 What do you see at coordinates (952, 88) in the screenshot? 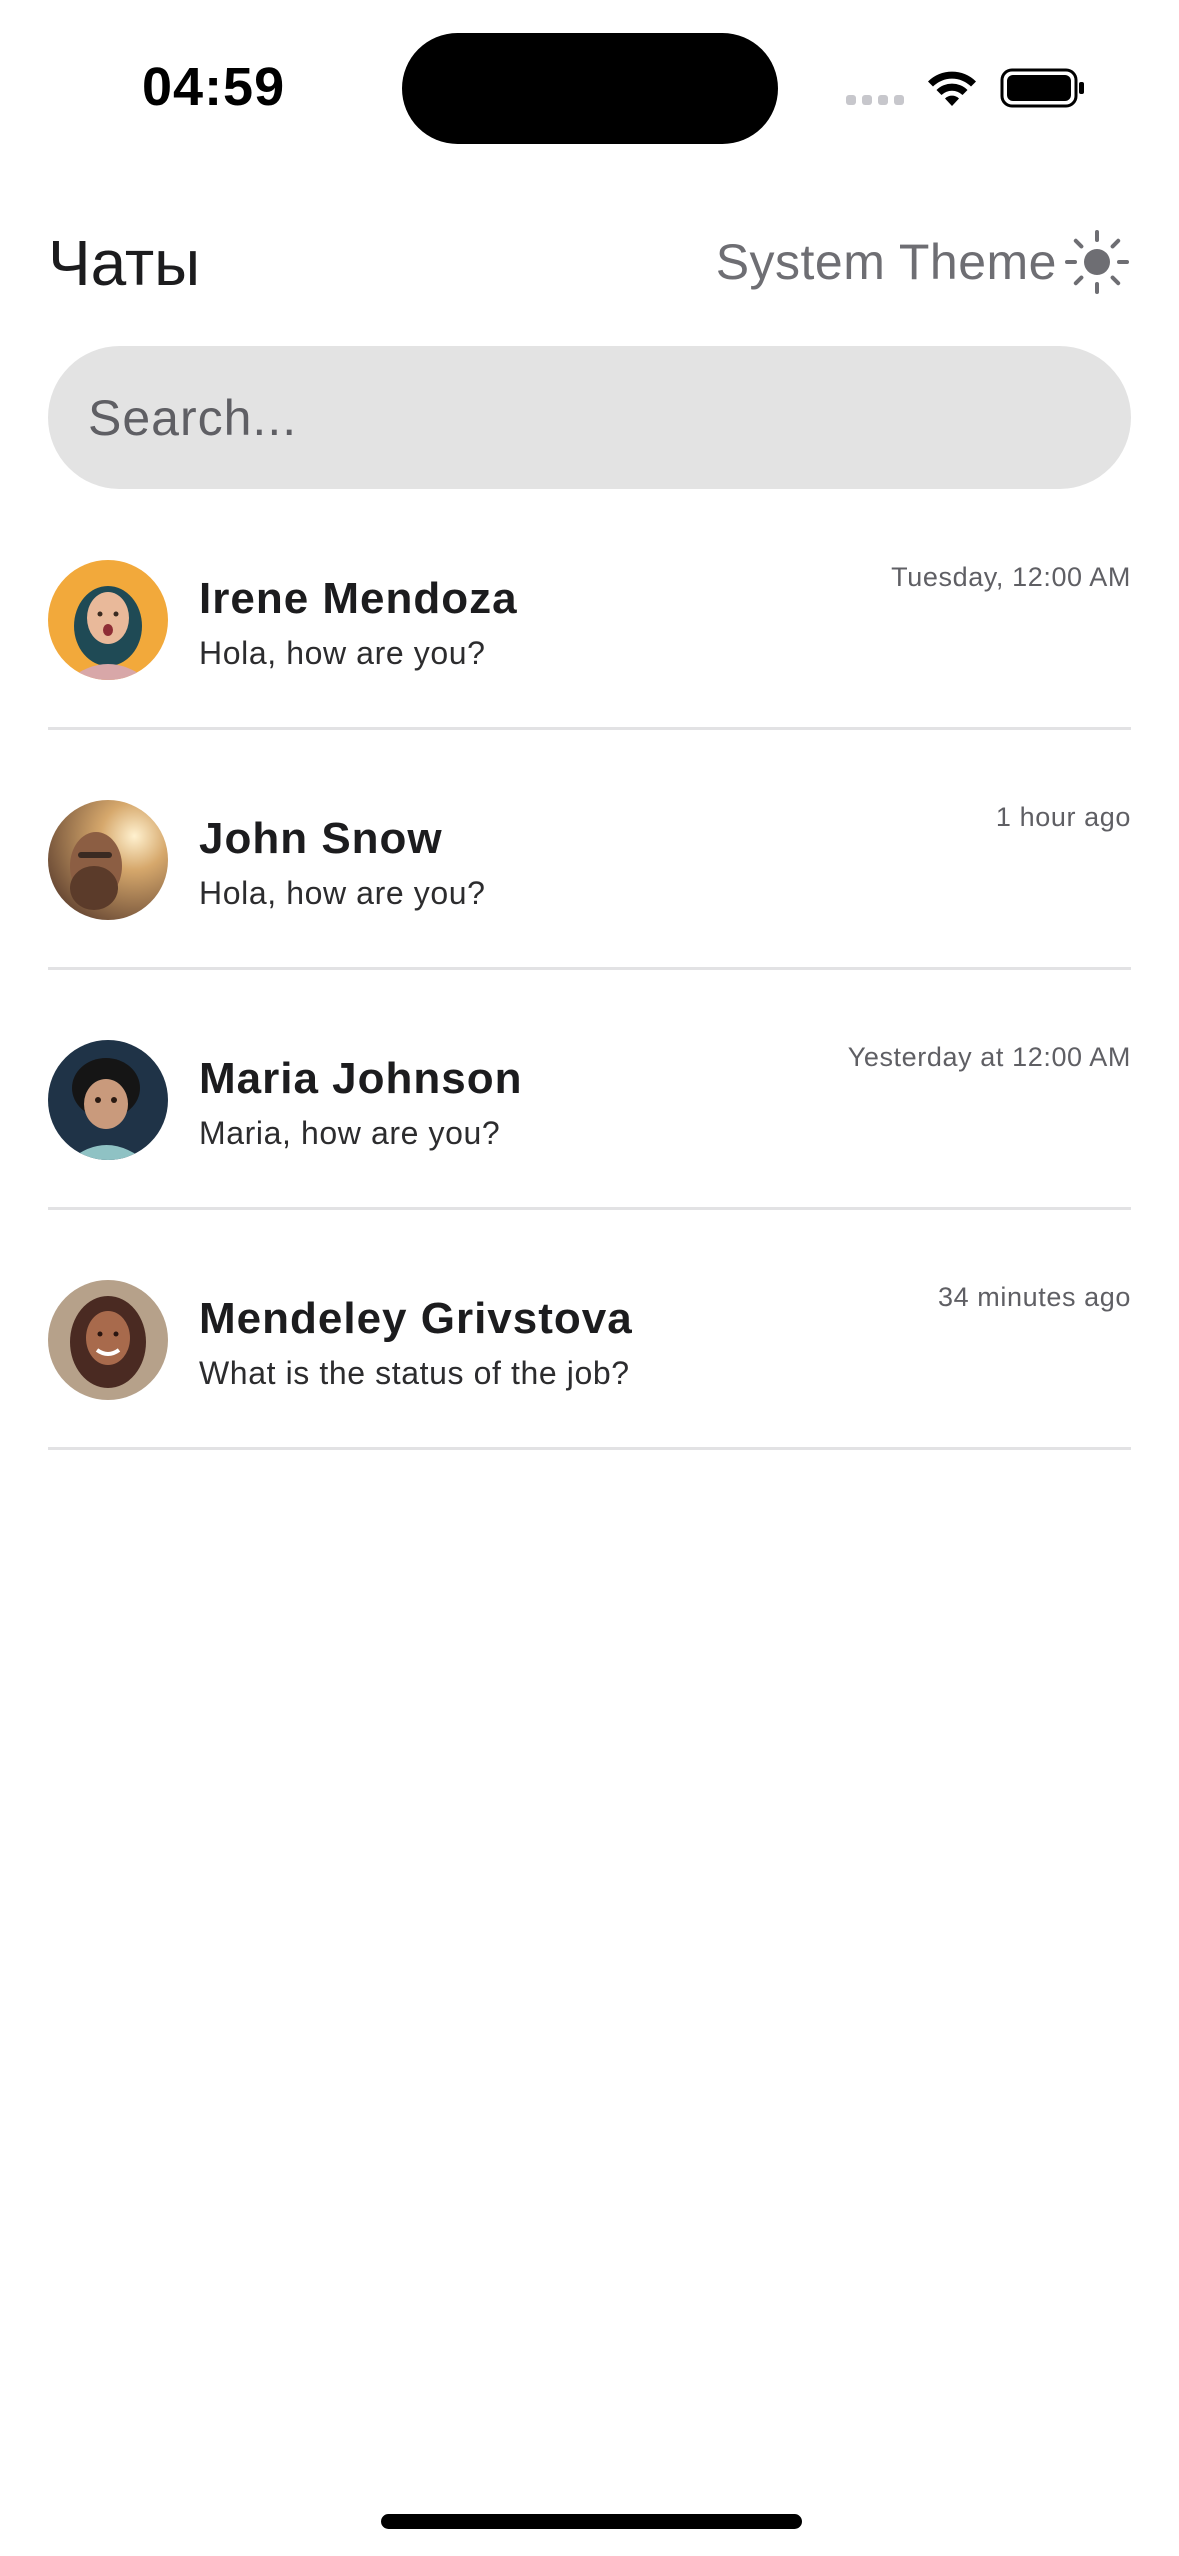
I see `wifi-icon` at bounding box center [952, 88].